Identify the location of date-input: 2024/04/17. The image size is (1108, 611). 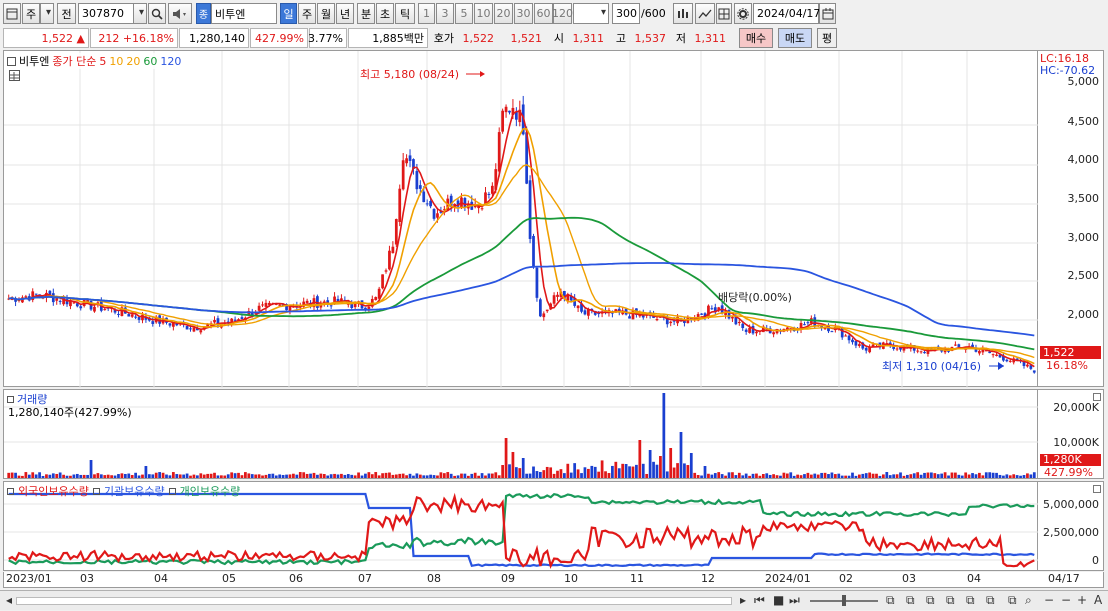
(786, 13).